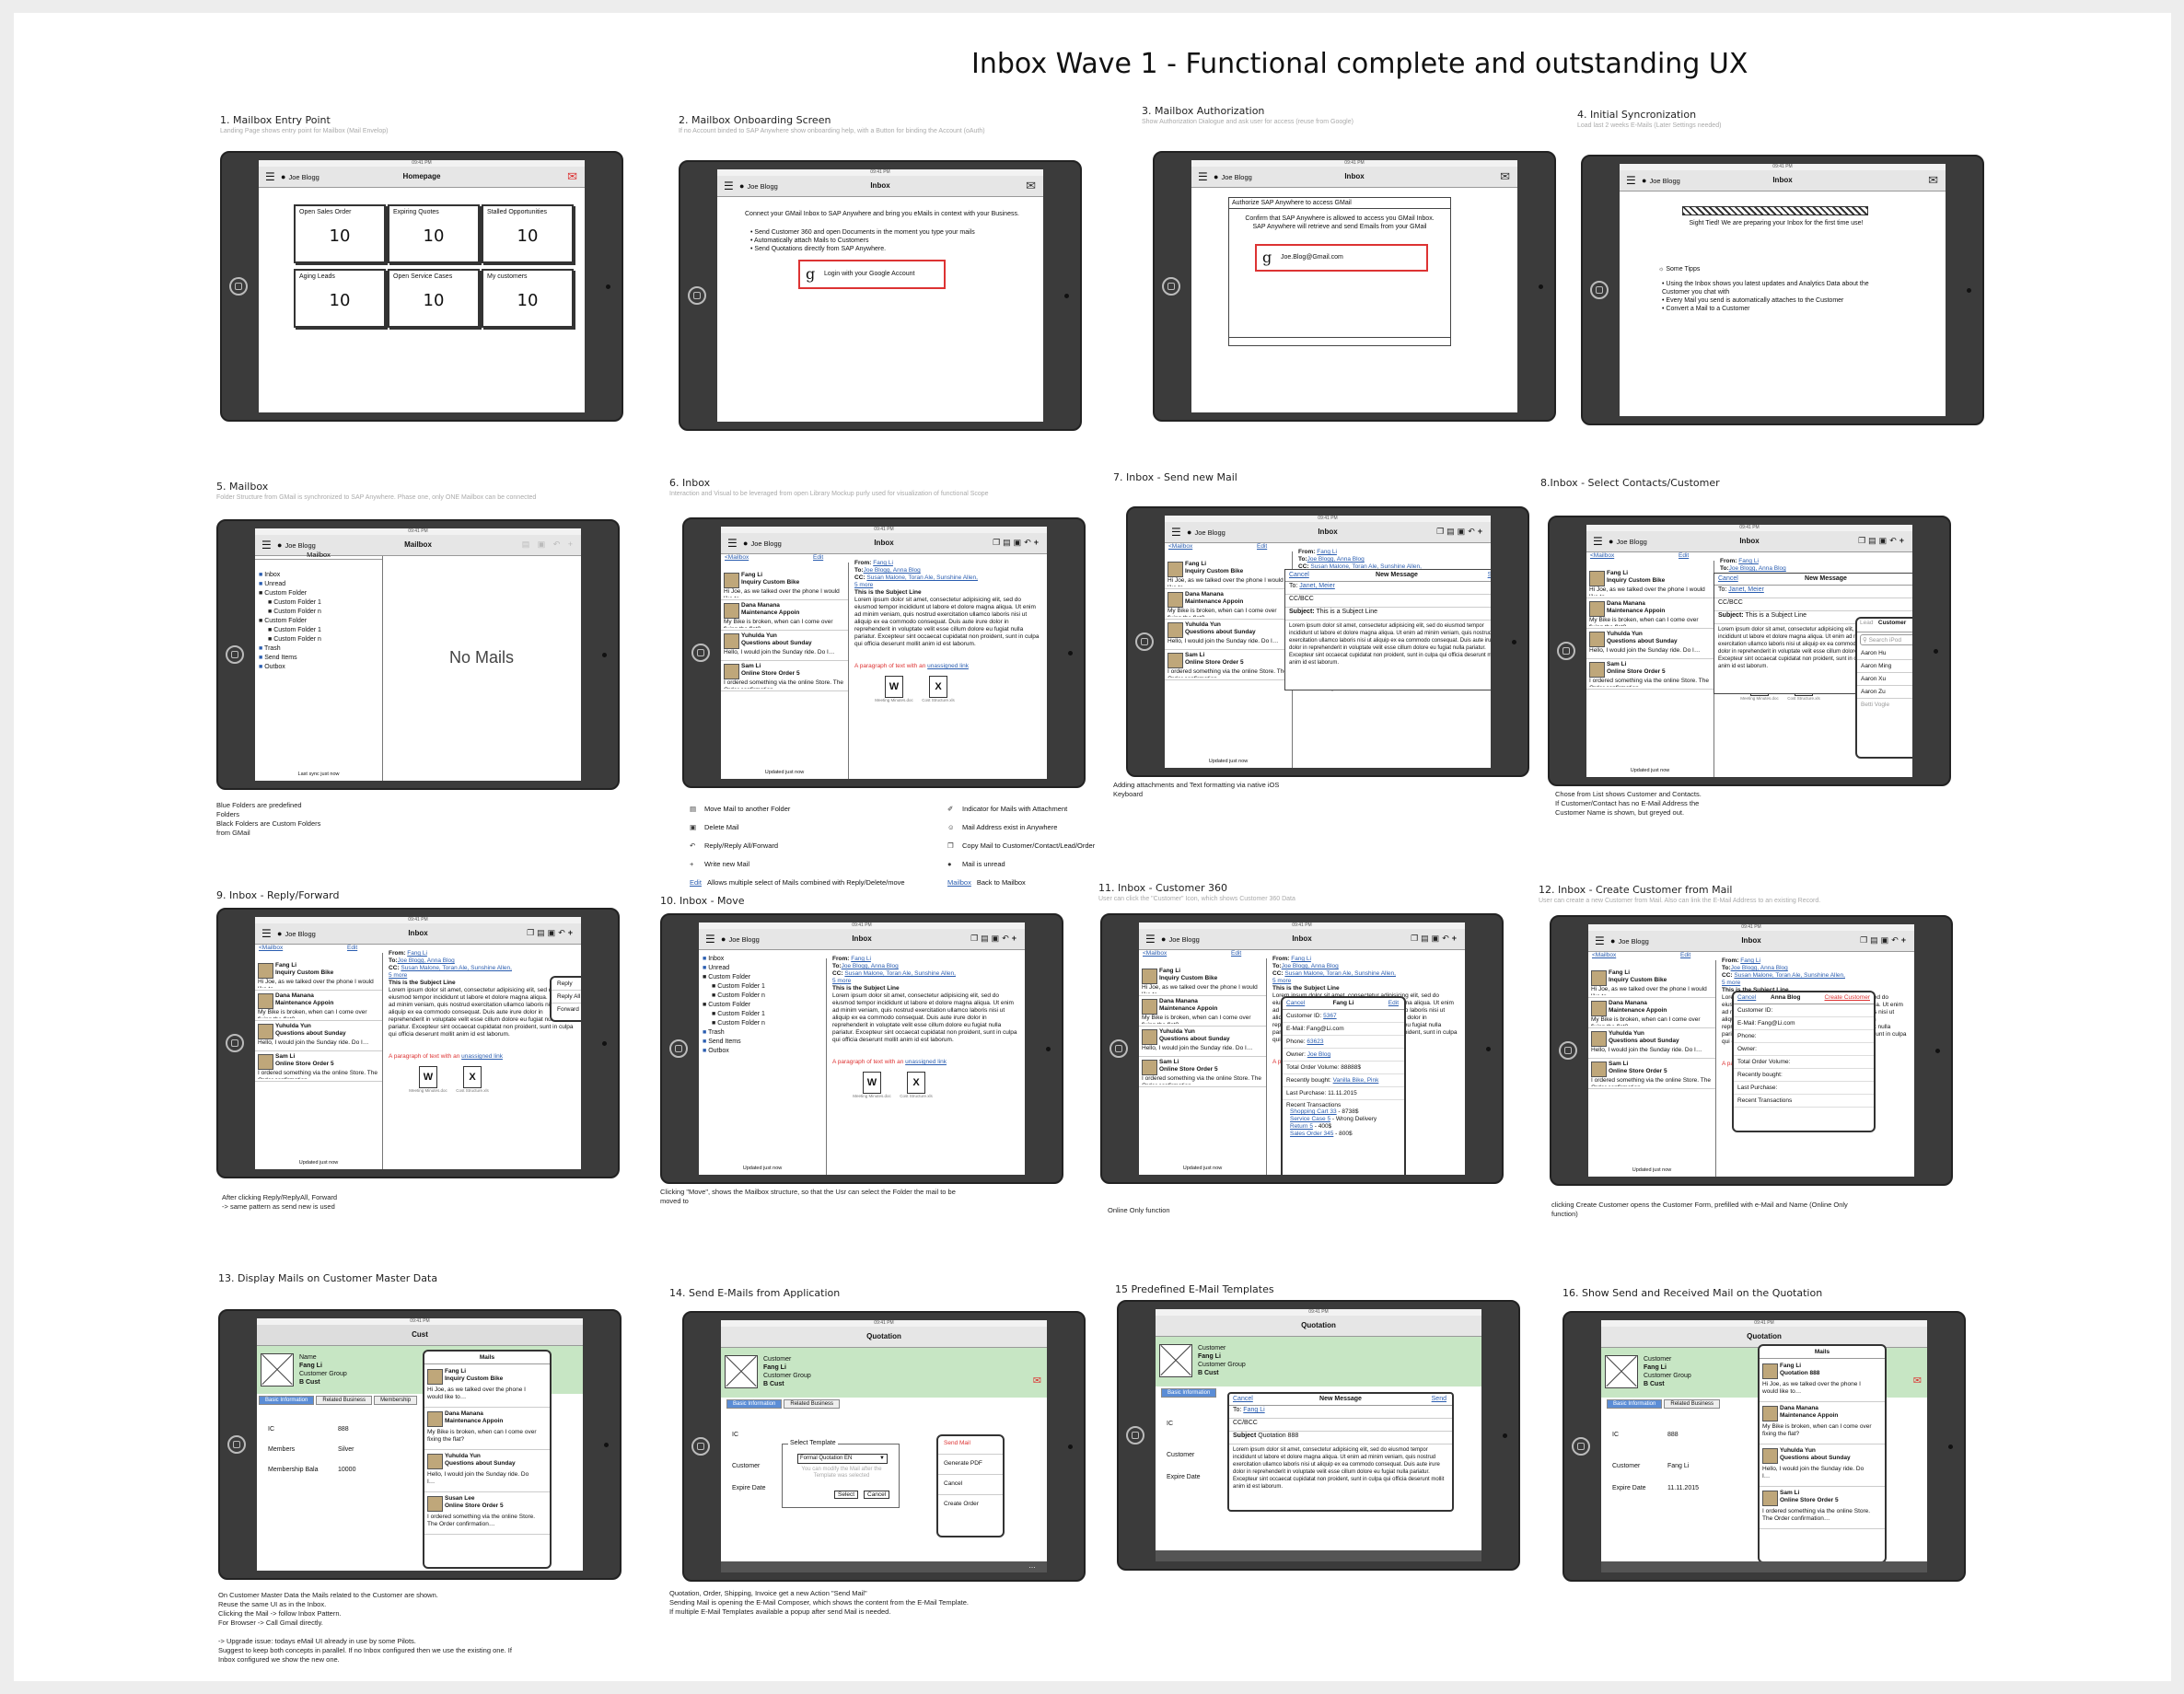 Image resolution: width=2184 pixels, height=1694 pixels. What do you see at coordinates (434, 298) in the screenshot?
I see `kpi-tile: Open Service Cases 10` at bounding box center [434, 298].